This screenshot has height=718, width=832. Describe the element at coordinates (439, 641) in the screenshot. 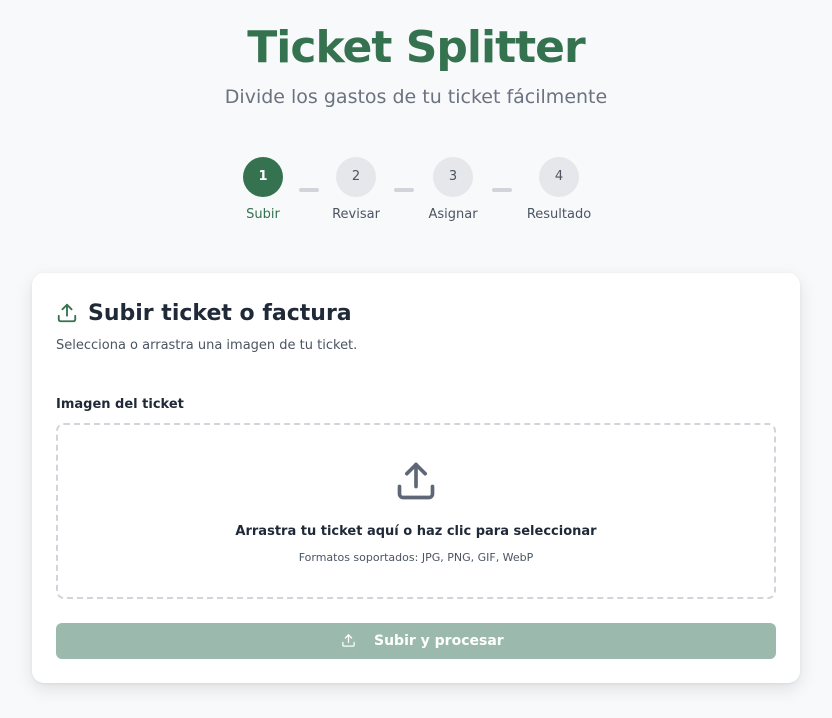

I see `submit-button-label: Subir y procesar` at that location.